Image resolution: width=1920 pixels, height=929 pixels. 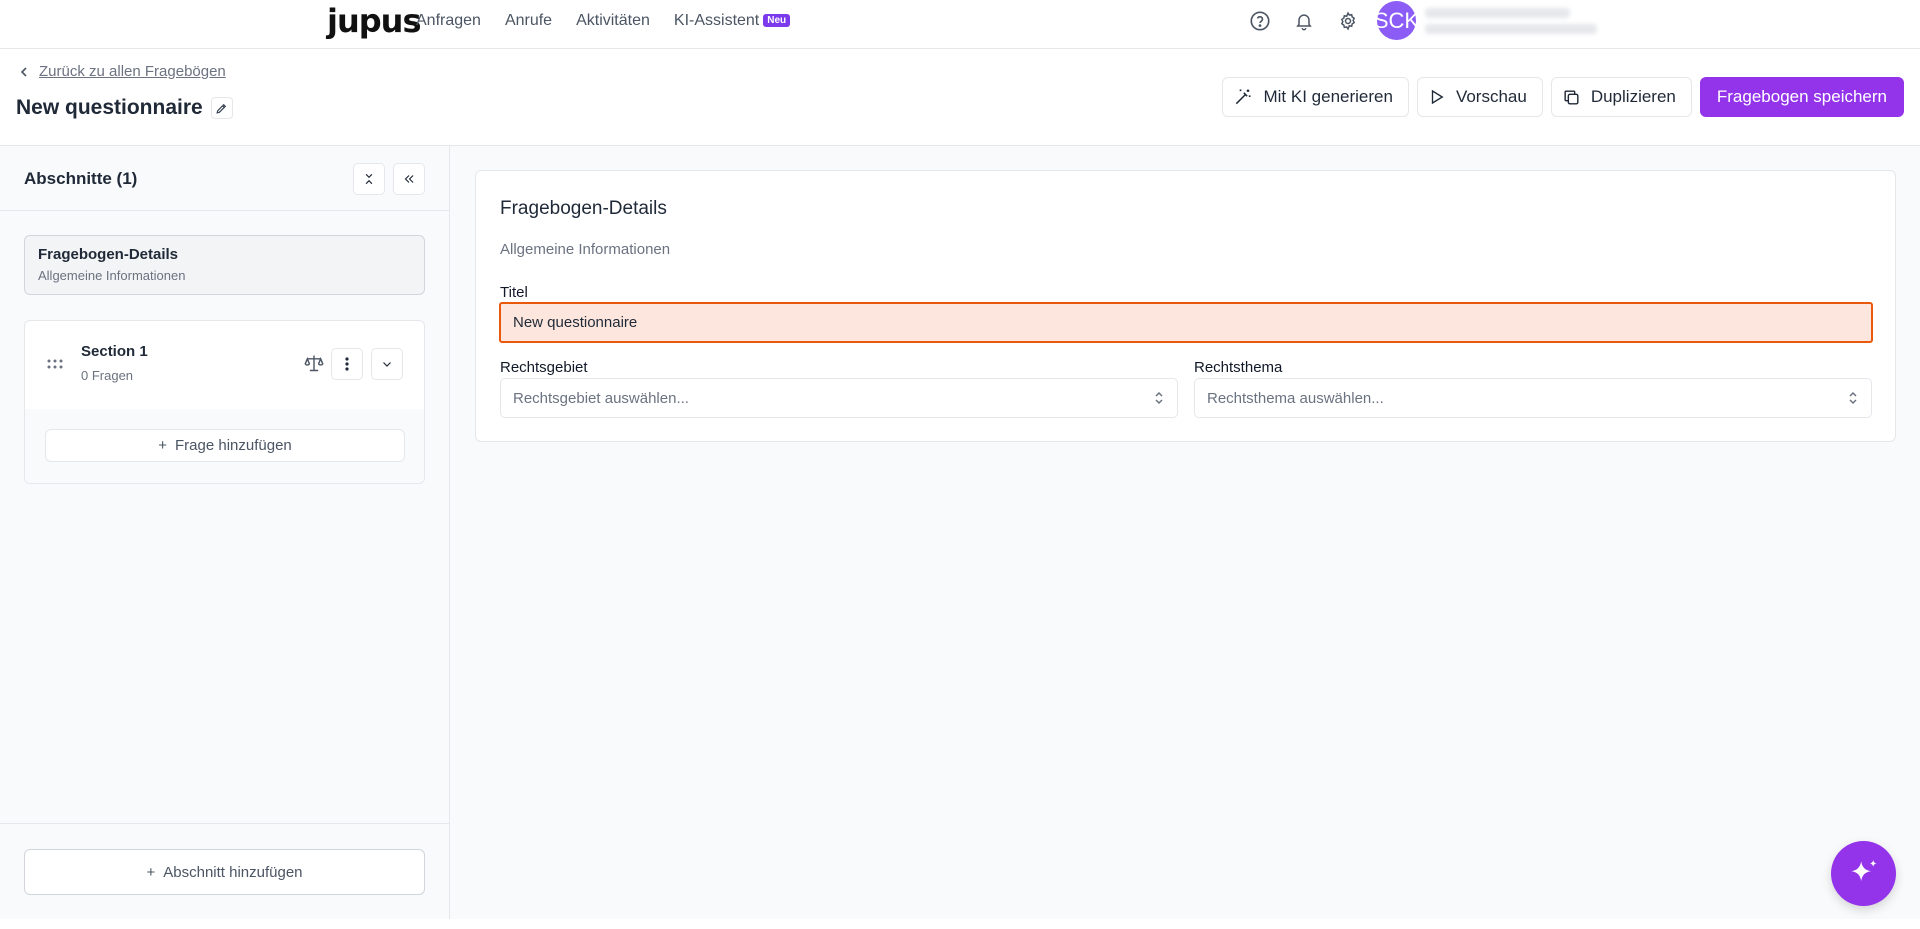 I want to click on page-title: New questionnaire, so click(x=124, y=108).